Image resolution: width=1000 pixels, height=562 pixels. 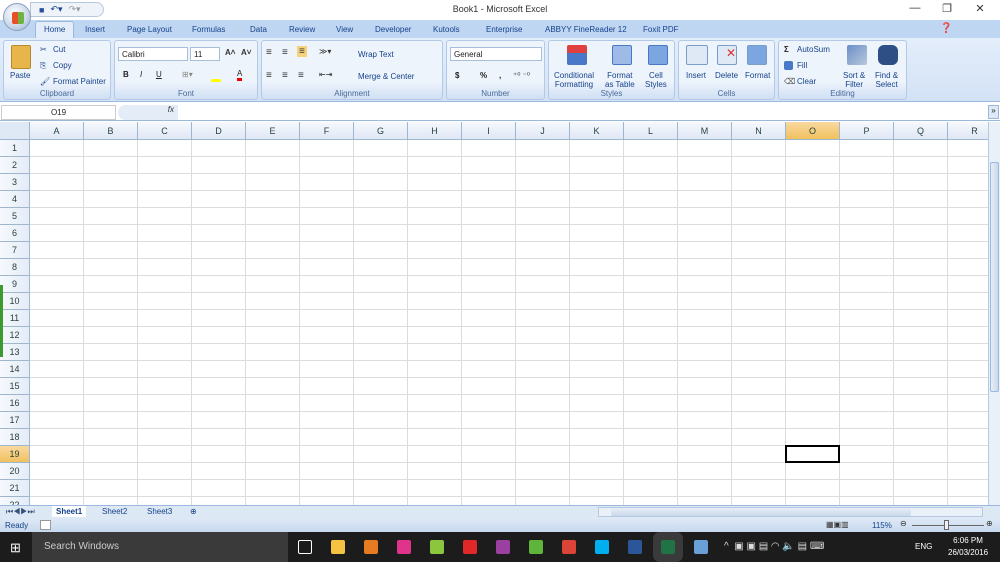 What do you see at coordinates (504, 29) in the screenshot?
I see `tab-enterprise: Enterprise` at bounding box center [504, 29].